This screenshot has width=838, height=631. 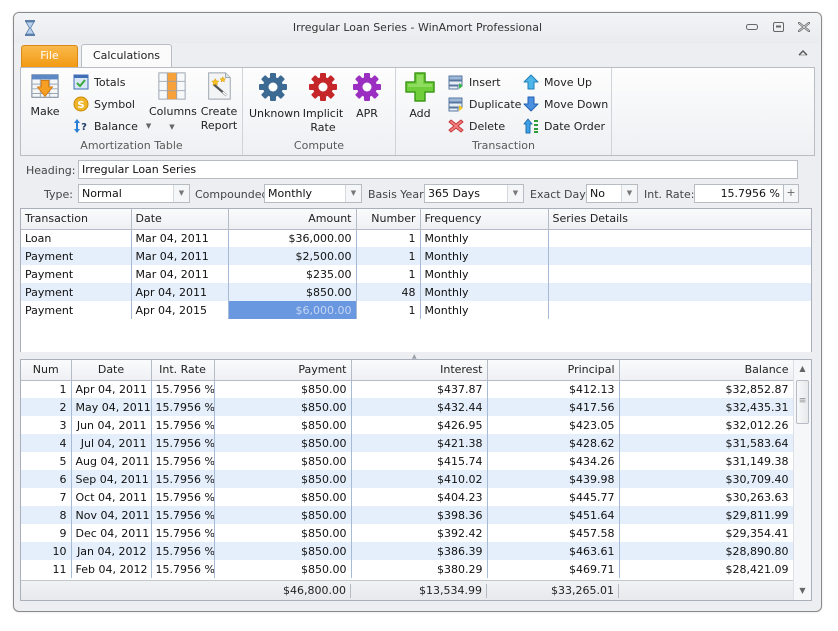 I want to click on column-header-interest: Interest, so click(x=419, y=370).